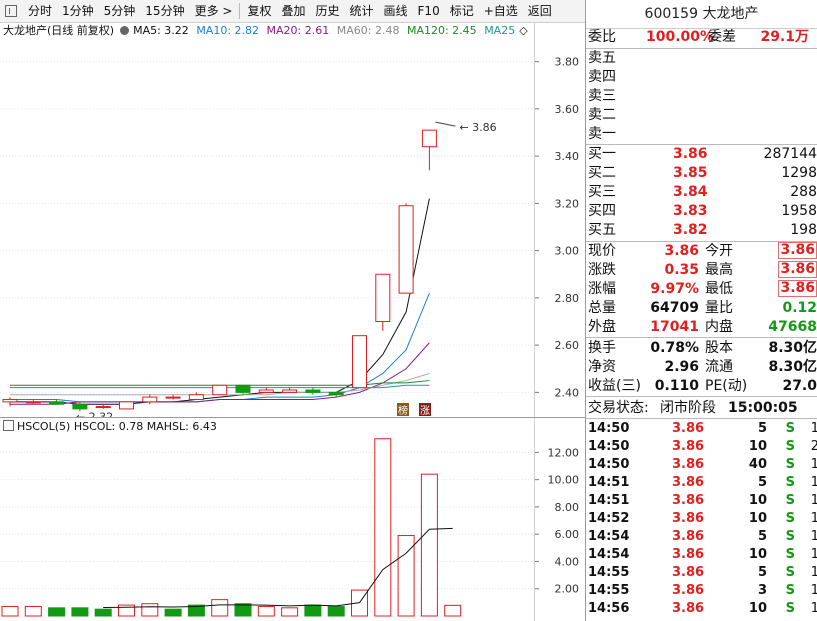 The width and height of the screenshot is (817, 621). What do you see at coordinates (803, 192) in the screenshot?
I see `buy-level-volume: 288` at bounding box center [803, 192].